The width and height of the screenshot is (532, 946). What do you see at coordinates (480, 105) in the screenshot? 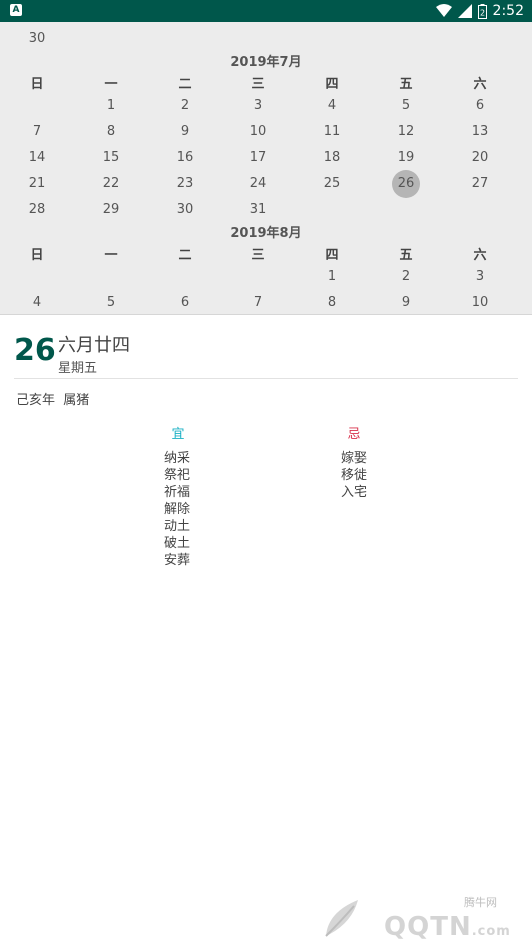
I see `calendar-day-july: 6` at bounding box center [480, 105].